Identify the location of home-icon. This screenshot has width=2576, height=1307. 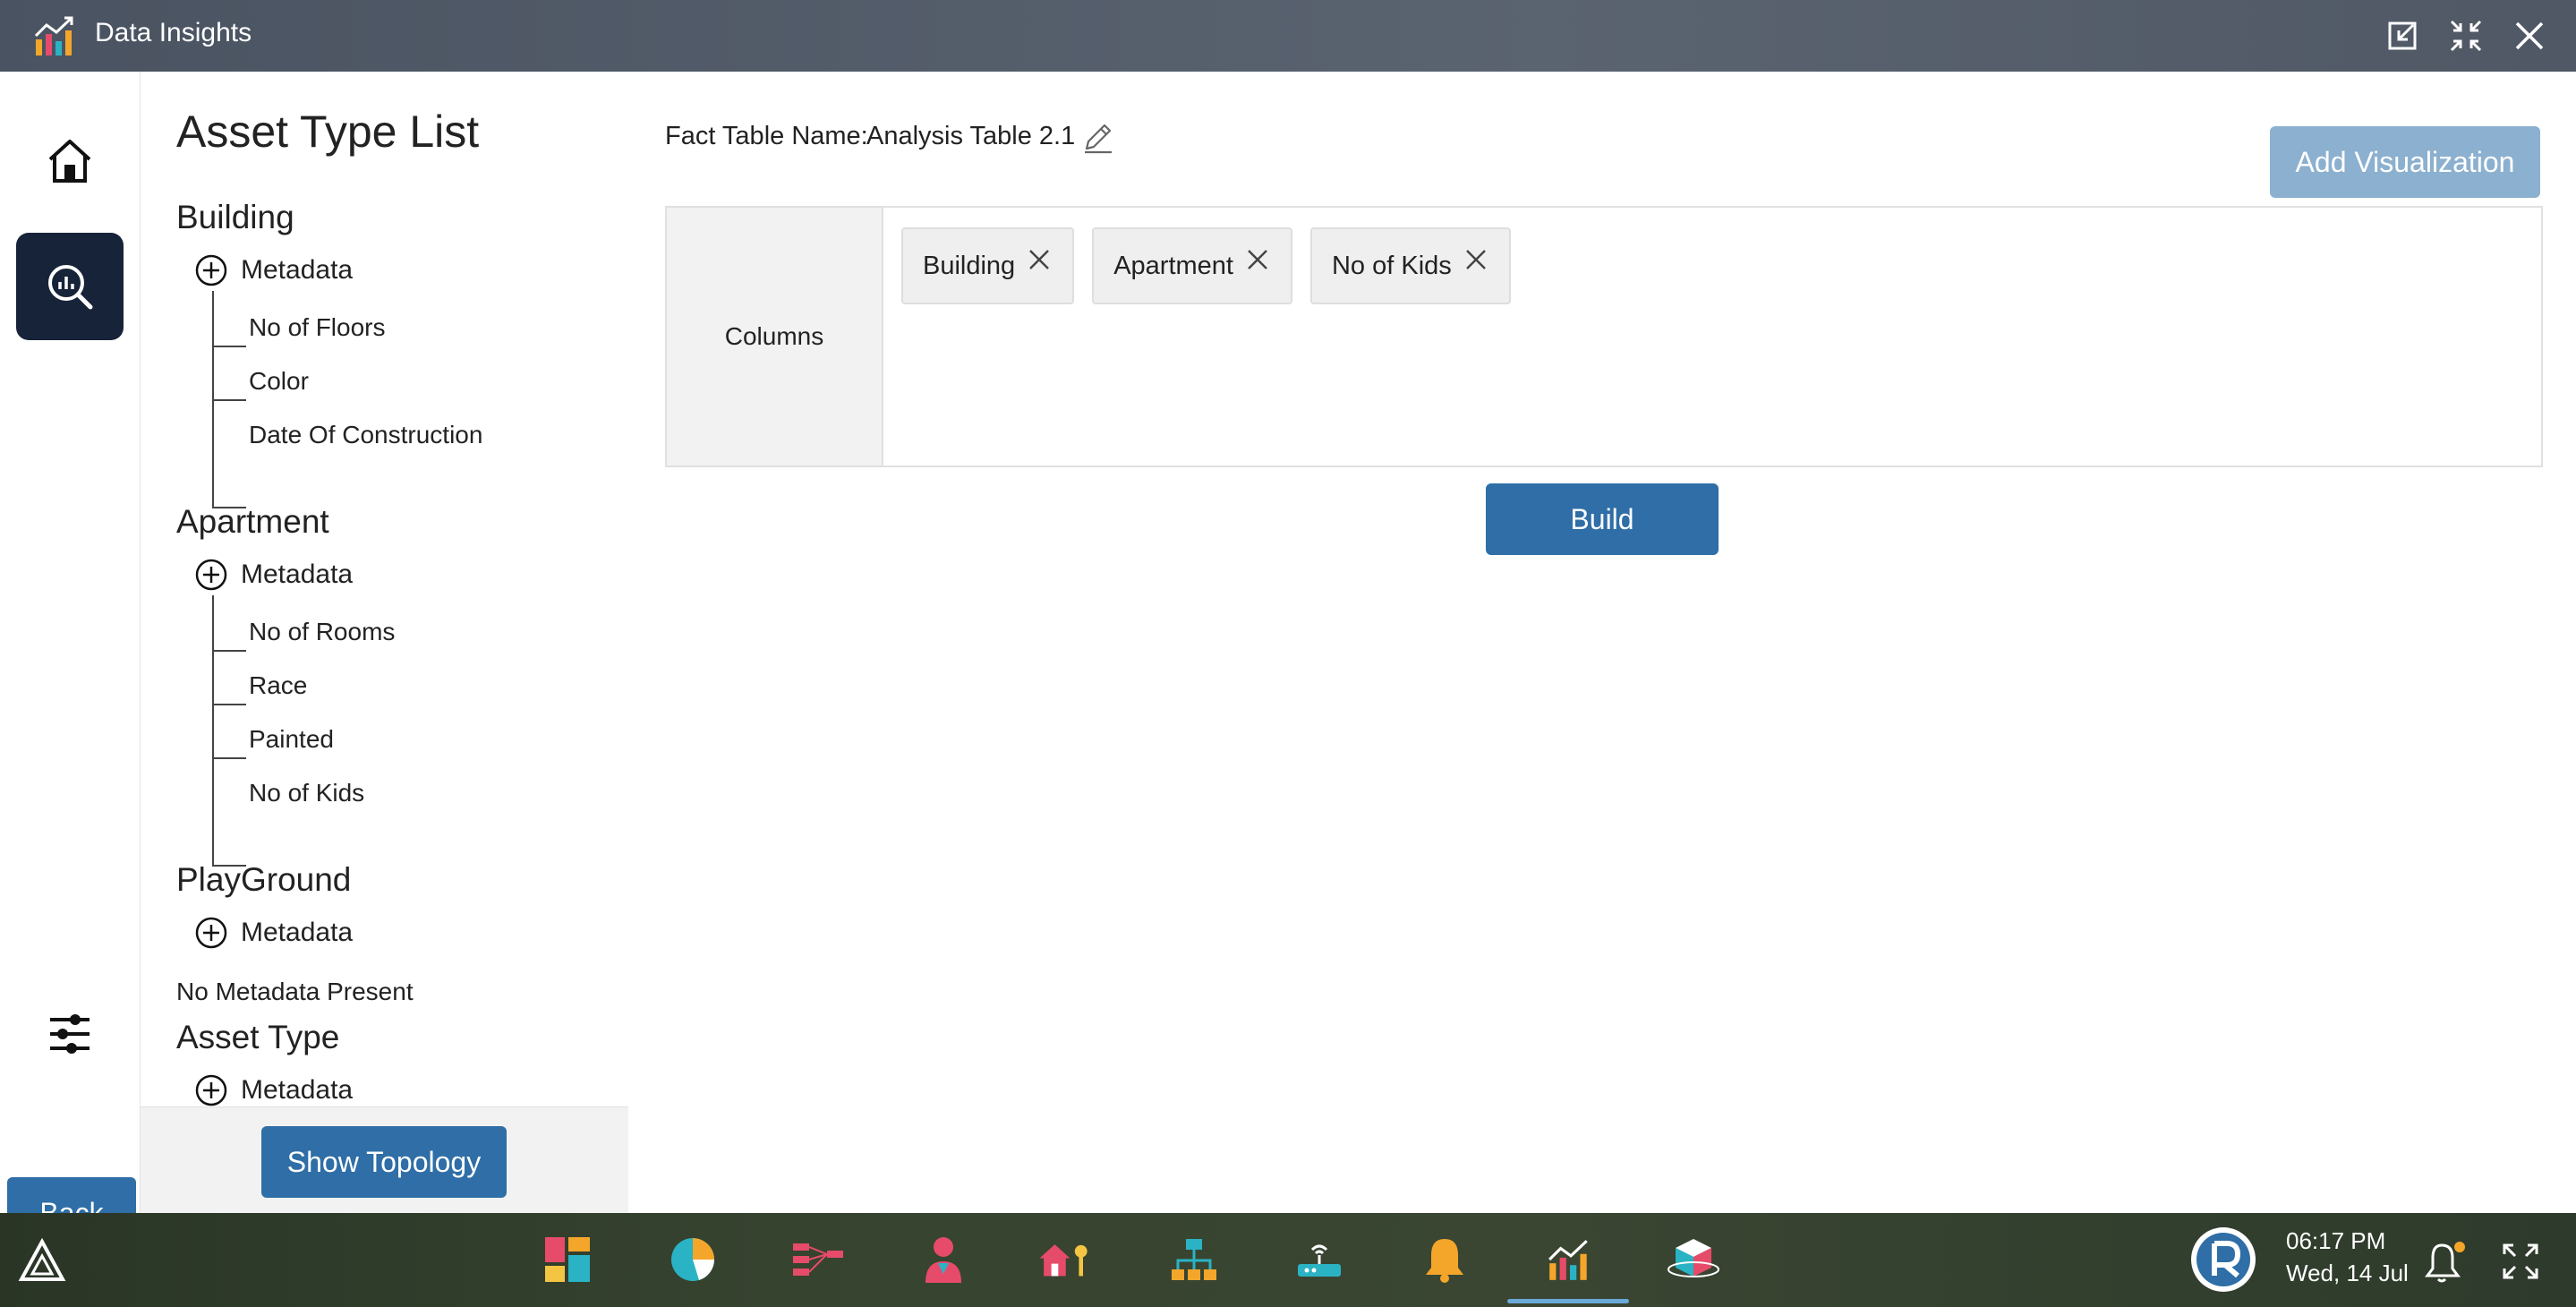
(69, 161).